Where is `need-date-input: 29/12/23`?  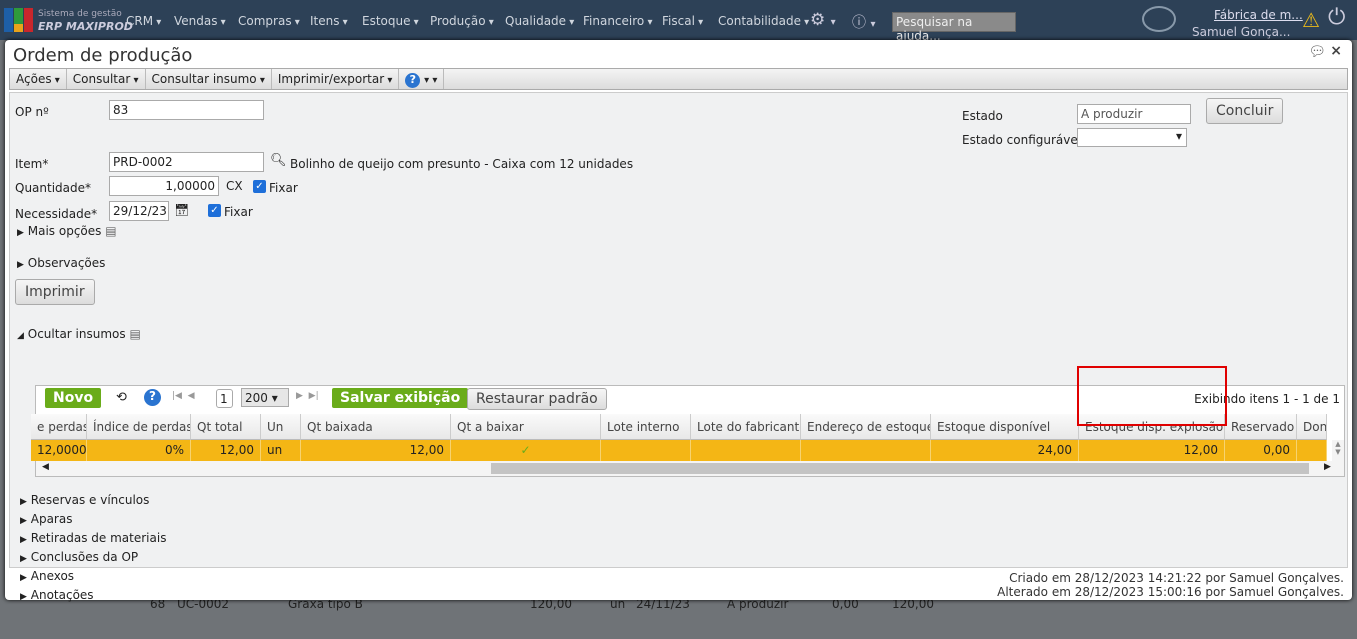 need-date-input: 29/12/23 is located at coordinates (139, 211).